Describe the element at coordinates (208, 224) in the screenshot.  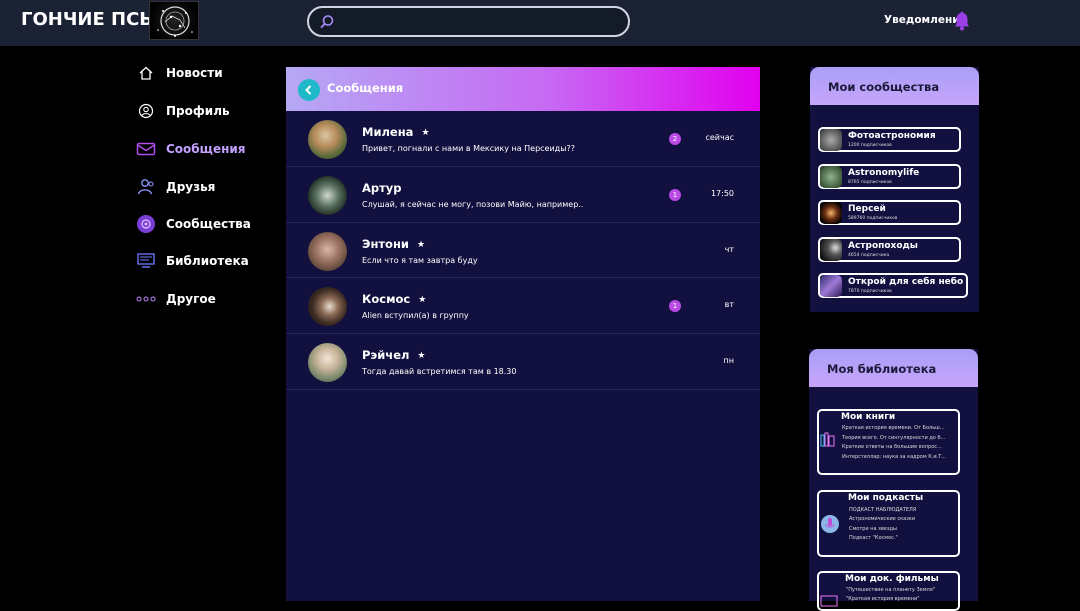
I see `nav-item-label: Сообщества` at that location.